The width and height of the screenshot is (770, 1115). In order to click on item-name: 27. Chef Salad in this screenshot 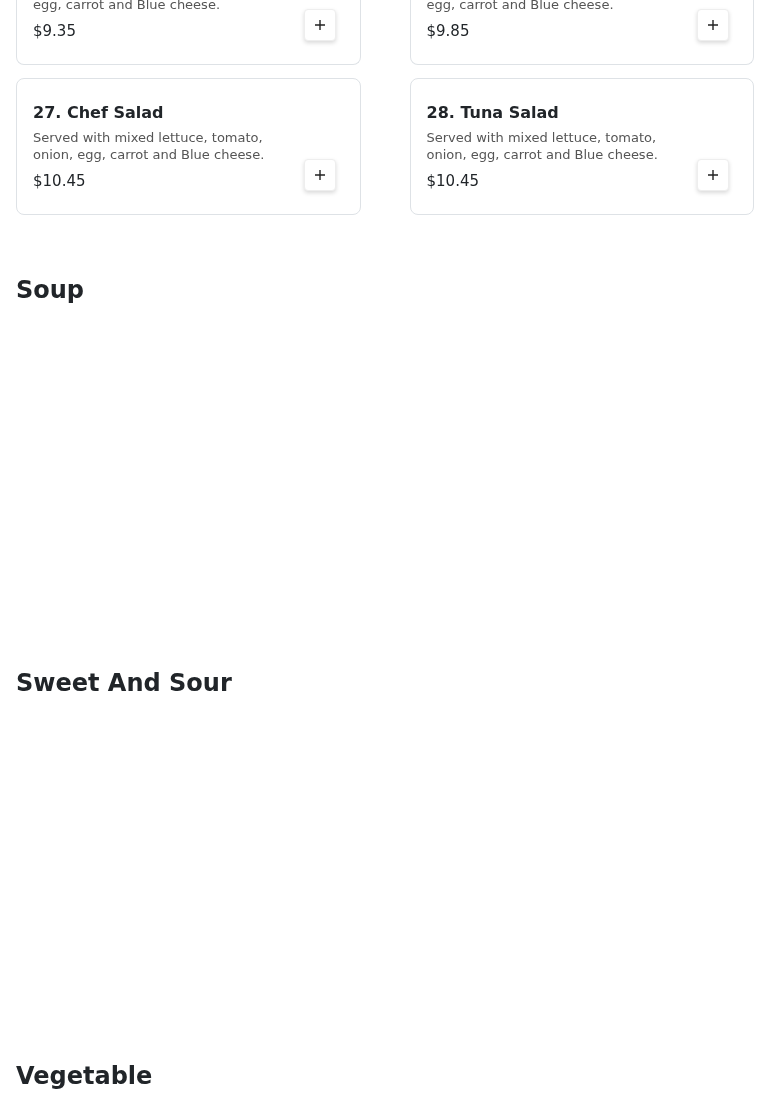, I will do `click(99, 113)`.